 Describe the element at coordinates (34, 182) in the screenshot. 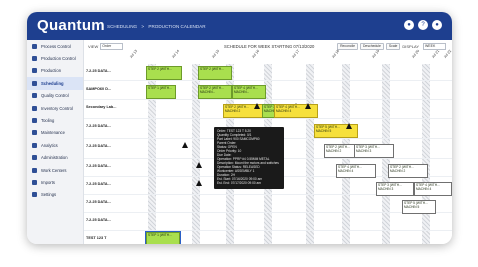

I see `imports-icon` at that location.